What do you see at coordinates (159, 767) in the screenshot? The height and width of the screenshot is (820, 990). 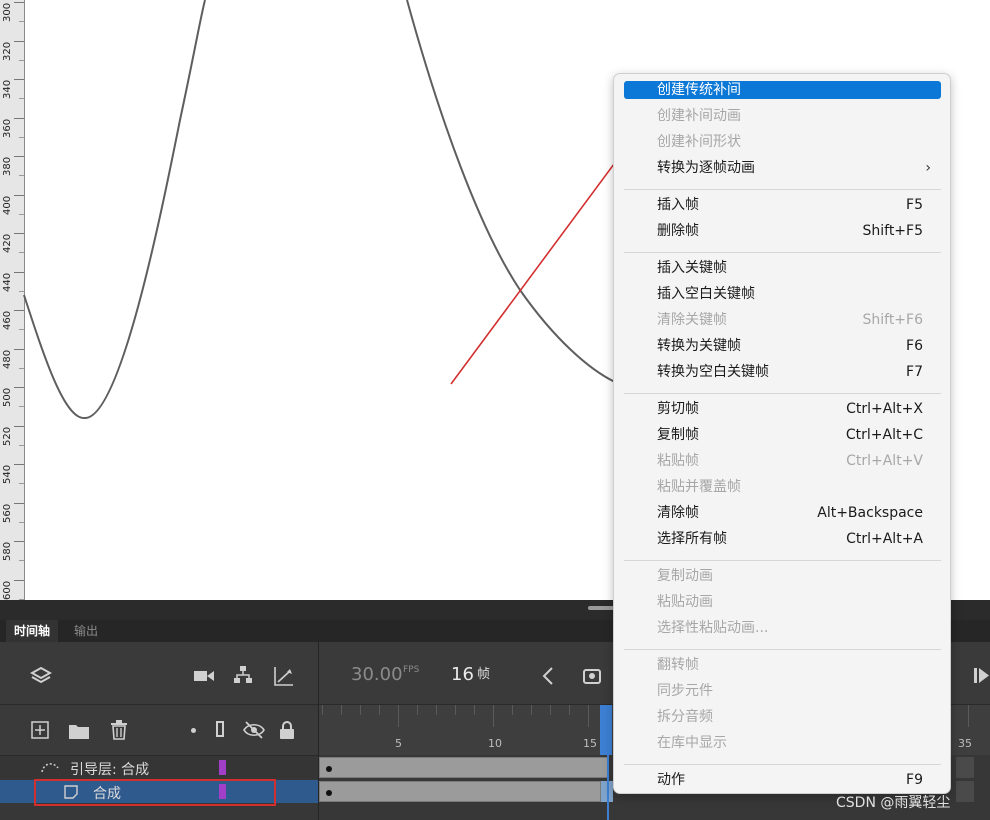 I see `layer-row-guide: 引导层: 合成` at bounding box center [159, 767].